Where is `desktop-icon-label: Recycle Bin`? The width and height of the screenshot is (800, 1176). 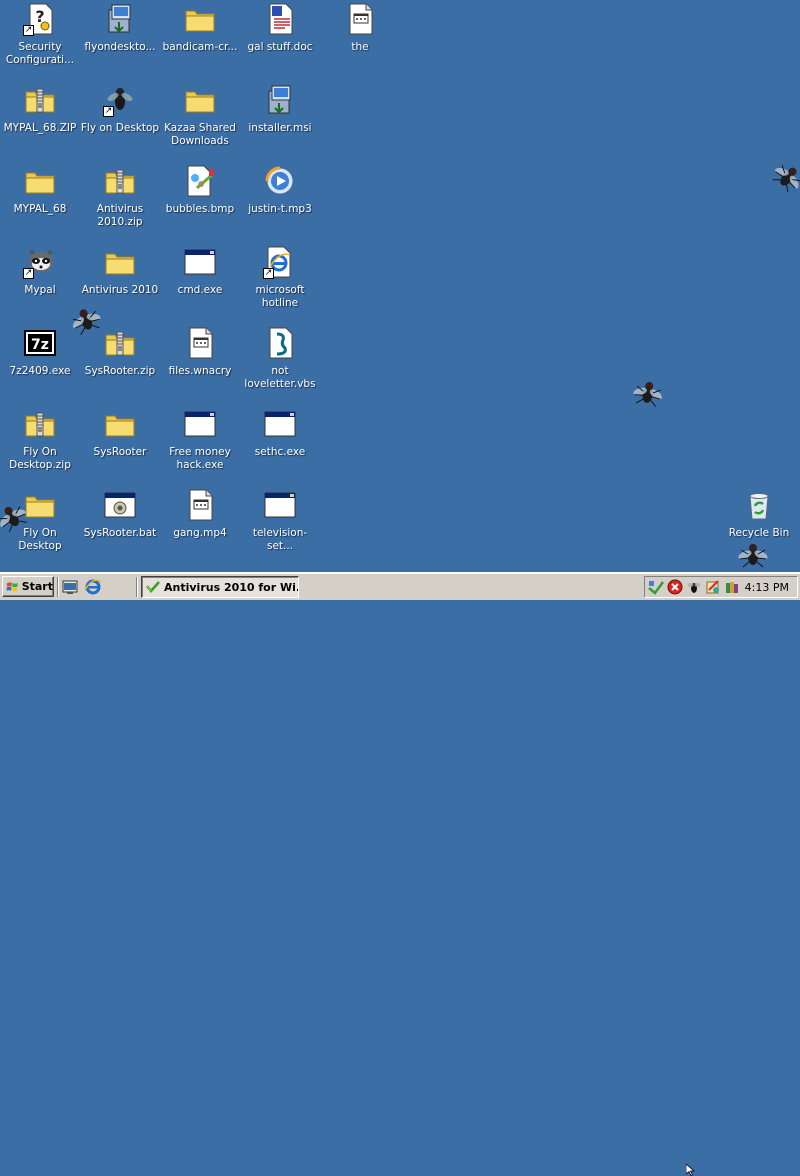 desktop-icon-label: Recycle Bin is located at coordinates (759, 533).